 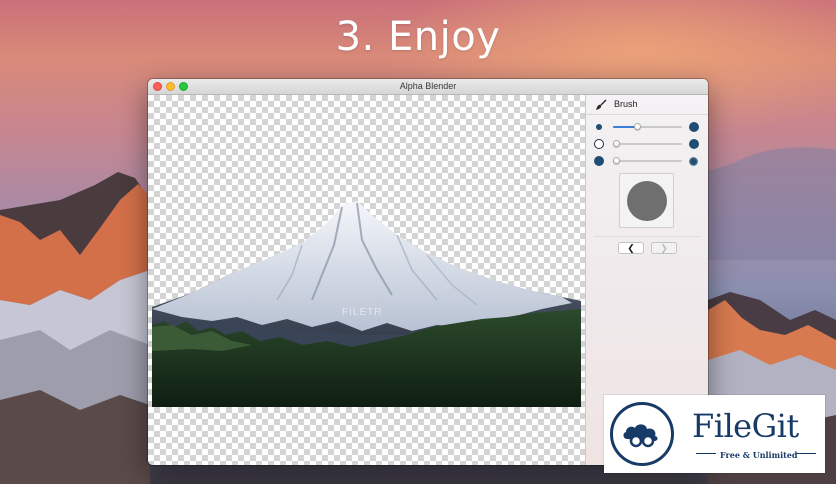 I want to click on badge-rule-right, so click(x=806, y=453).